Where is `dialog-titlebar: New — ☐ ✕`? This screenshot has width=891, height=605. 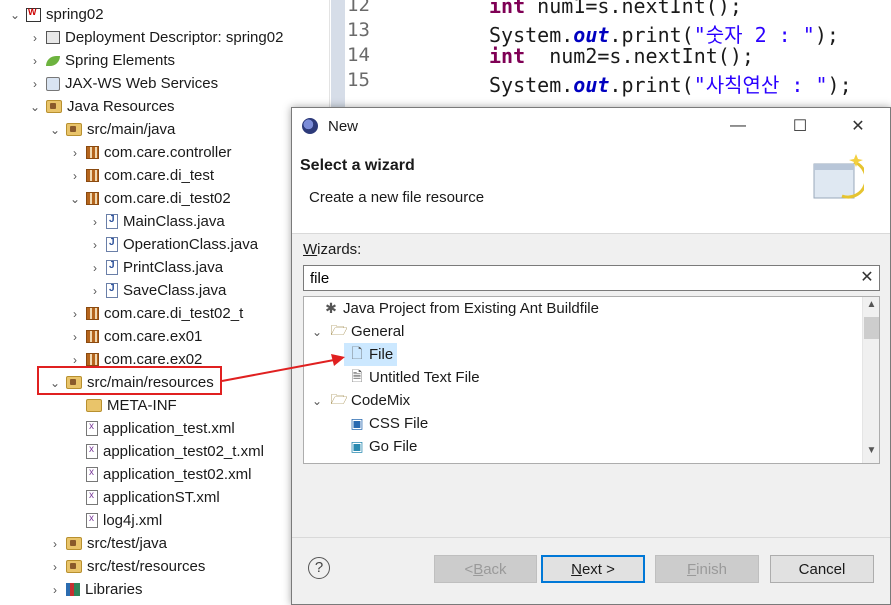
dialog-titlebar: New — ☐ ✕ is located at coordinates (591, 126).